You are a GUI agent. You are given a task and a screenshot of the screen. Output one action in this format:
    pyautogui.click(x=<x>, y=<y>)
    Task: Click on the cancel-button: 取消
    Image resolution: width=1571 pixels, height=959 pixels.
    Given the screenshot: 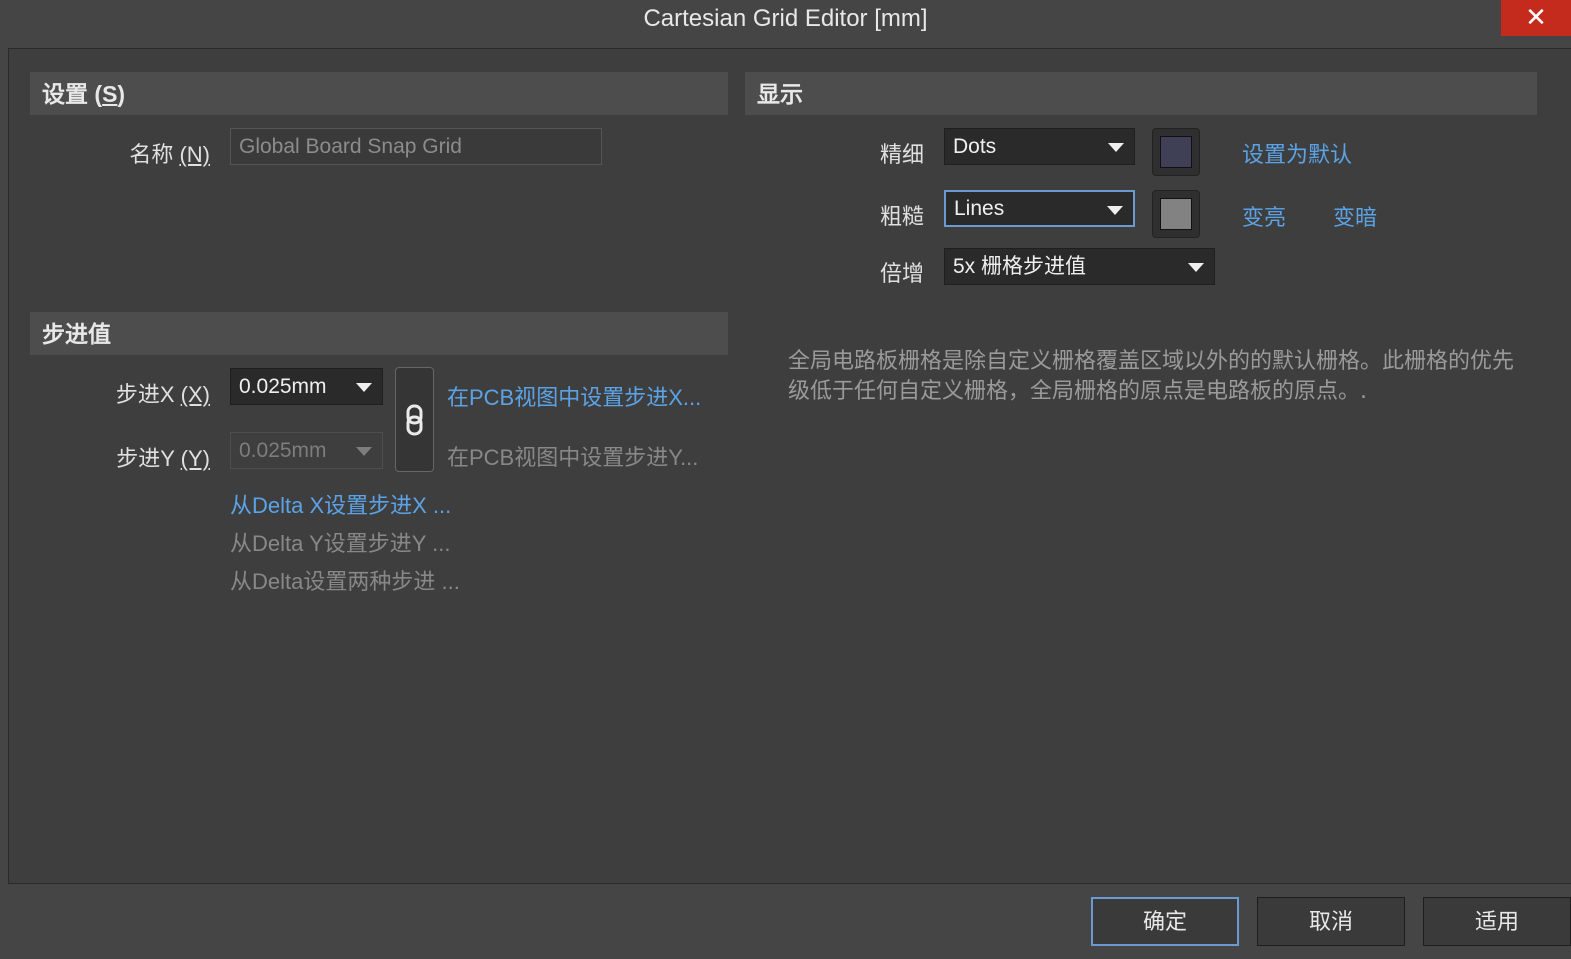 What is the action you would take?
    pyautogui.click(x=1331, y=921)
    